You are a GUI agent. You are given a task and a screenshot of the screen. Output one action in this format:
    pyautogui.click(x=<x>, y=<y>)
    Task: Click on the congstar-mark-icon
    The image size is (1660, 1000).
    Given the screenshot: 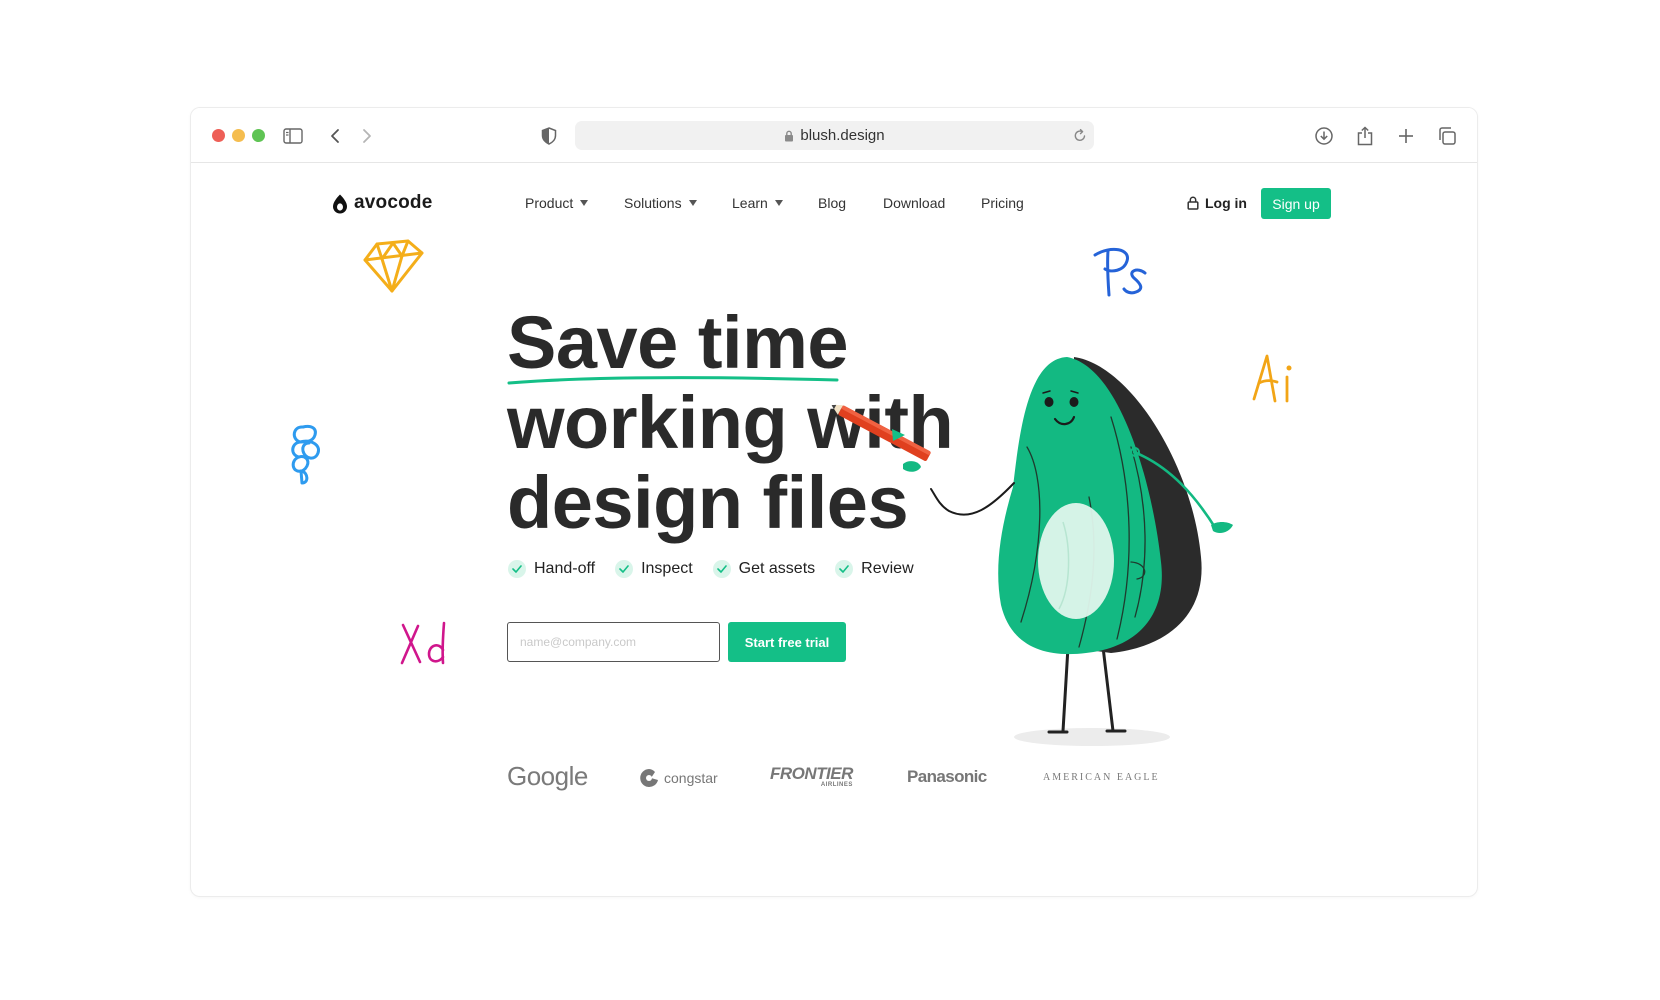 What is the action you would take?
    pyautogui.click(x=649, y=778)
    